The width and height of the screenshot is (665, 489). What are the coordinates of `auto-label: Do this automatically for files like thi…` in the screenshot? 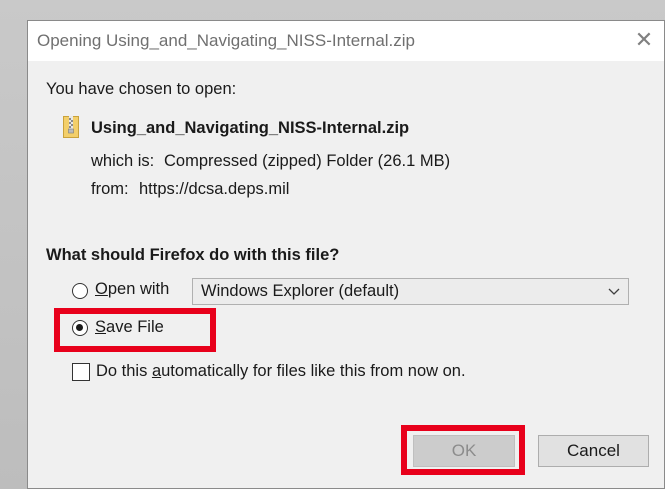 It's located at (281, 371).